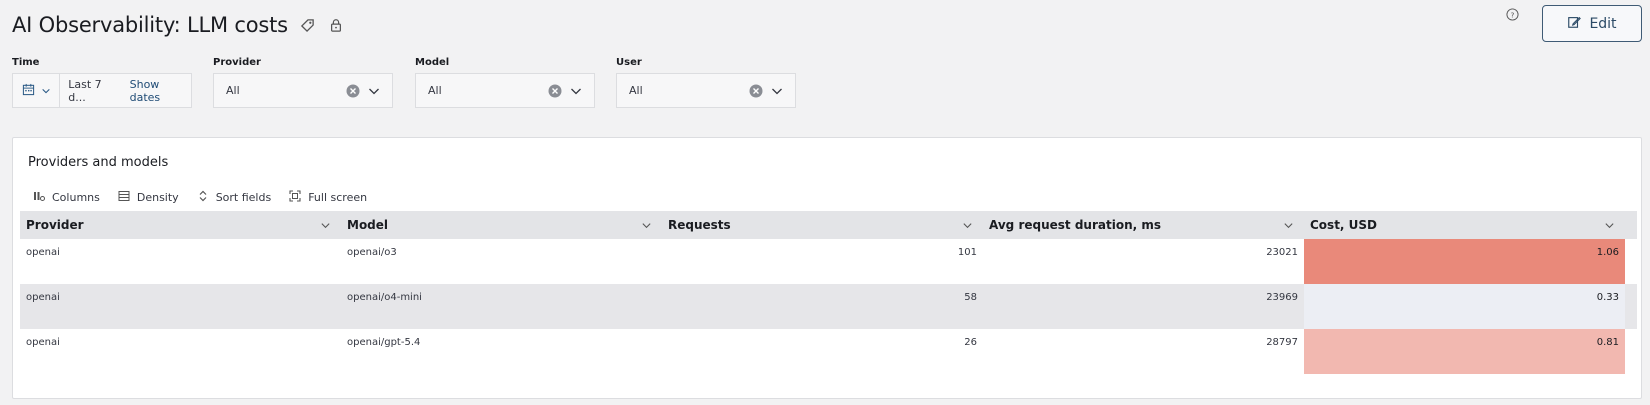  What do you see at coordinates (303, 90) in the screenshot?
I see `provider-select: All` at bounding box center [303, 90].